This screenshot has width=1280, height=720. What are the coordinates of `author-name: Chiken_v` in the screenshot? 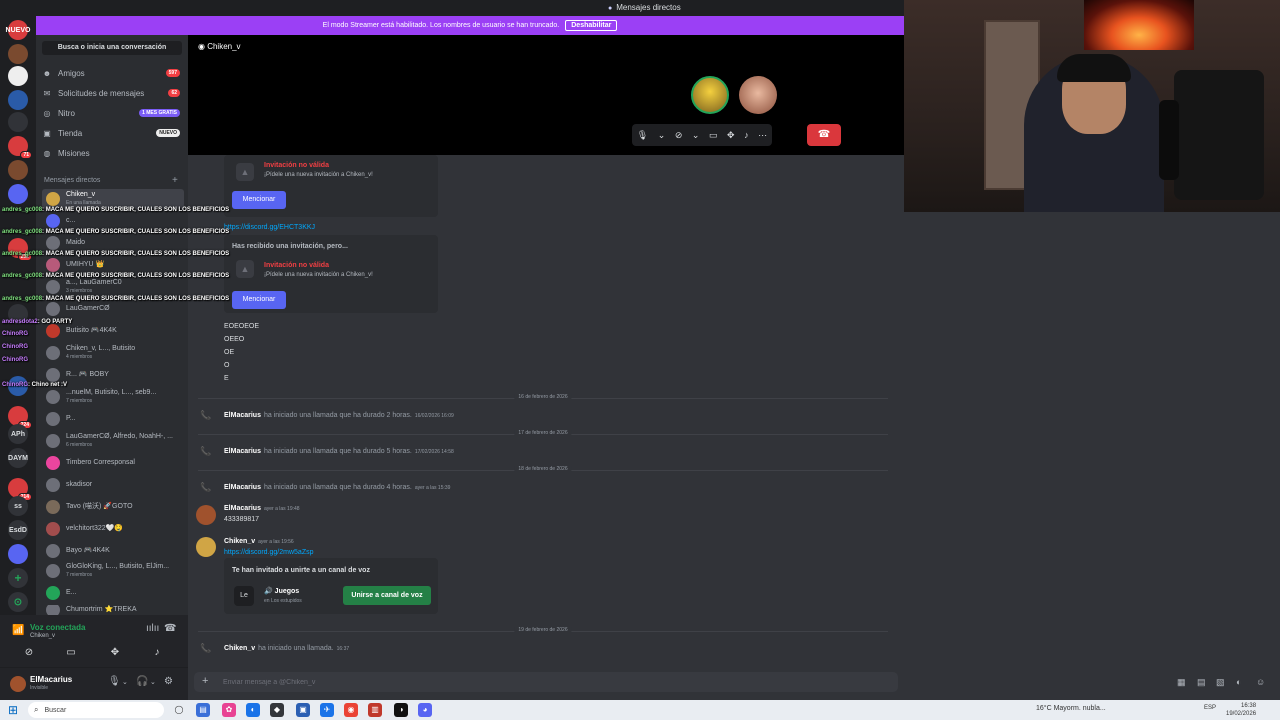 It's located at (239, 541).